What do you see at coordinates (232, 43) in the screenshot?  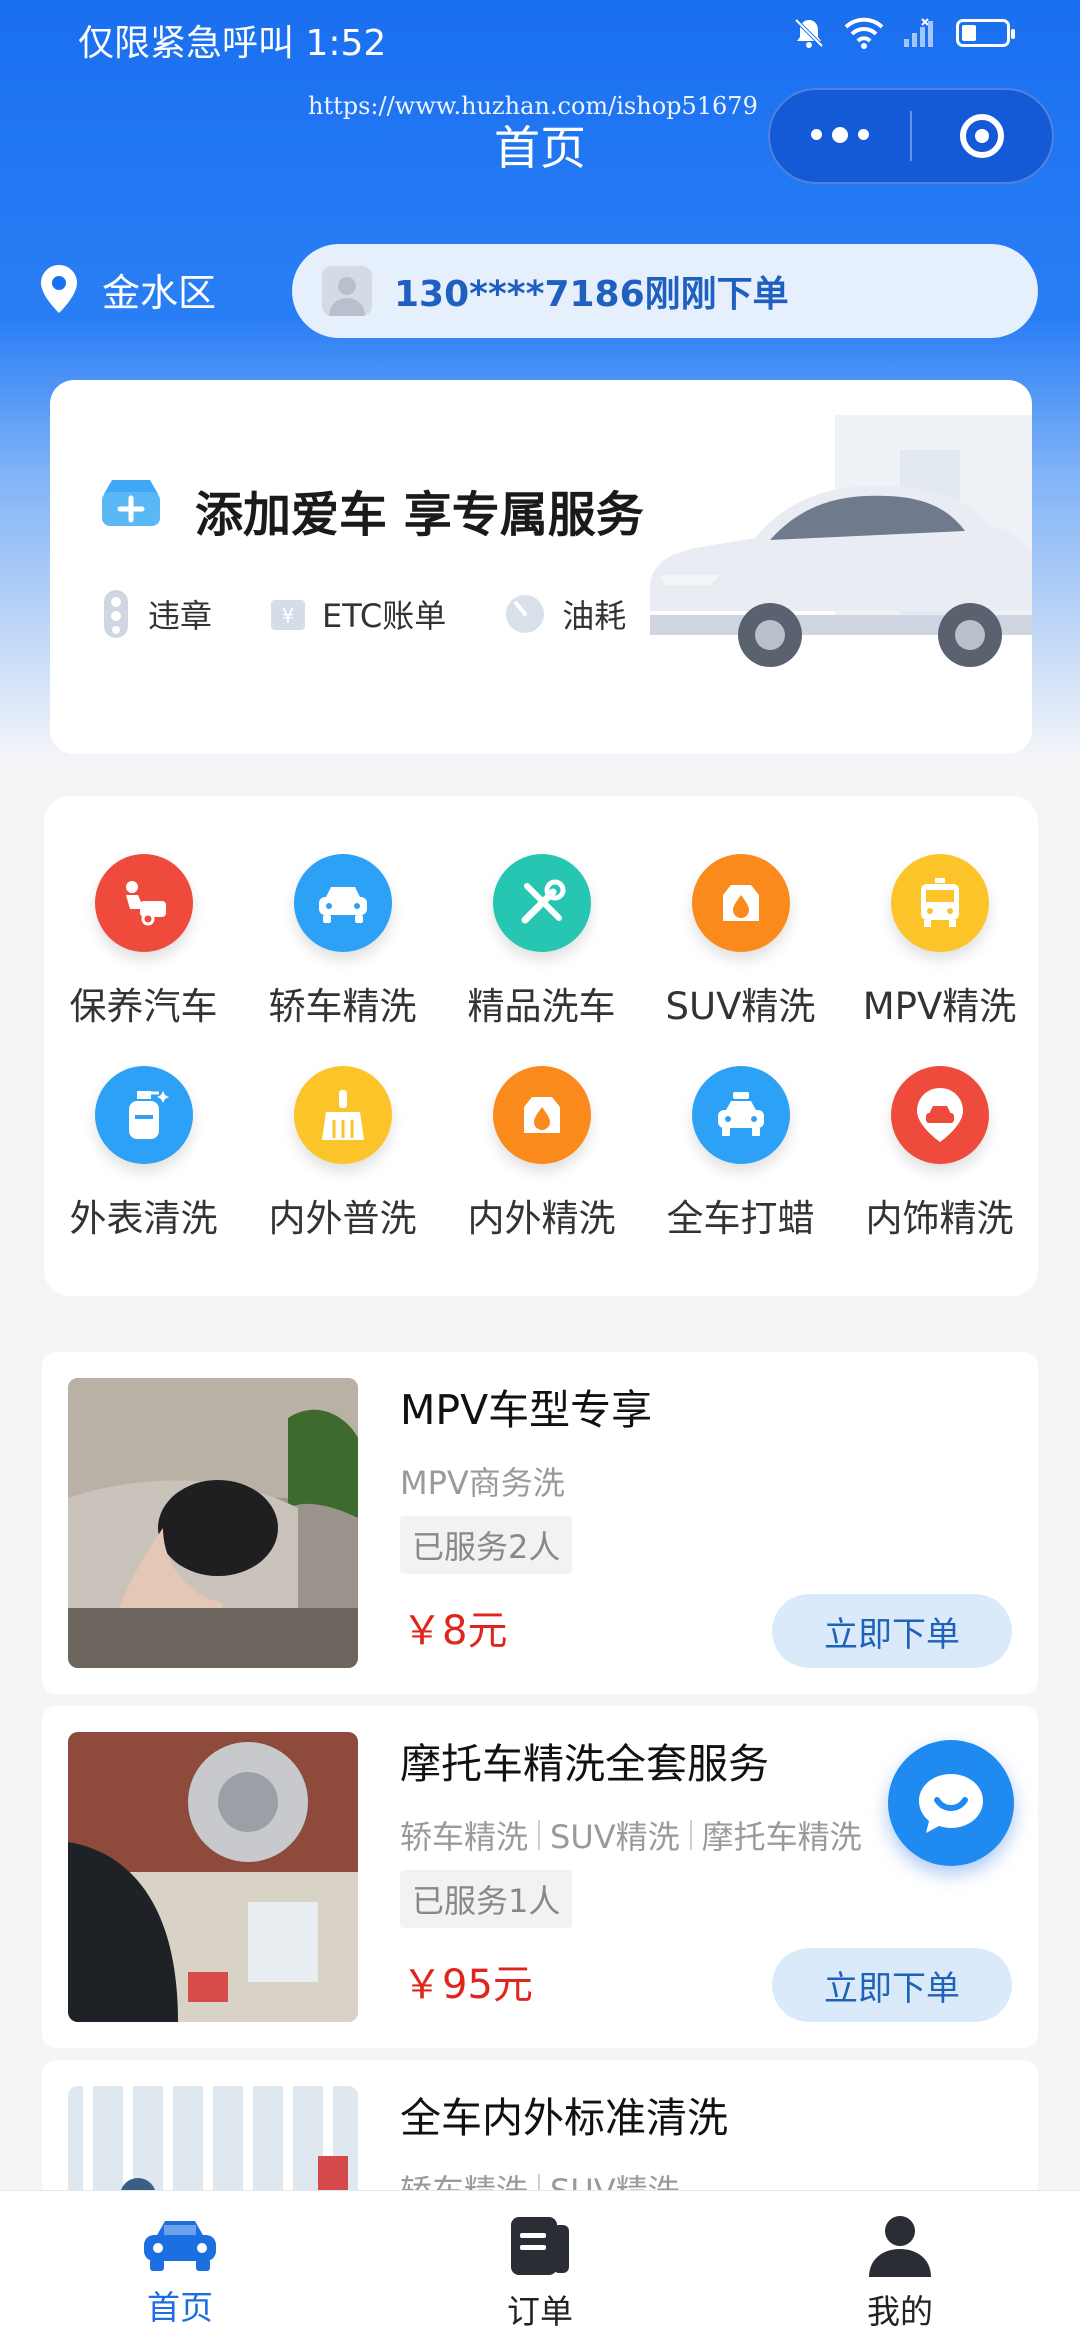 I see `status-time: 仅限紧急呼叫 1:52` at bounding box center [232, 43].